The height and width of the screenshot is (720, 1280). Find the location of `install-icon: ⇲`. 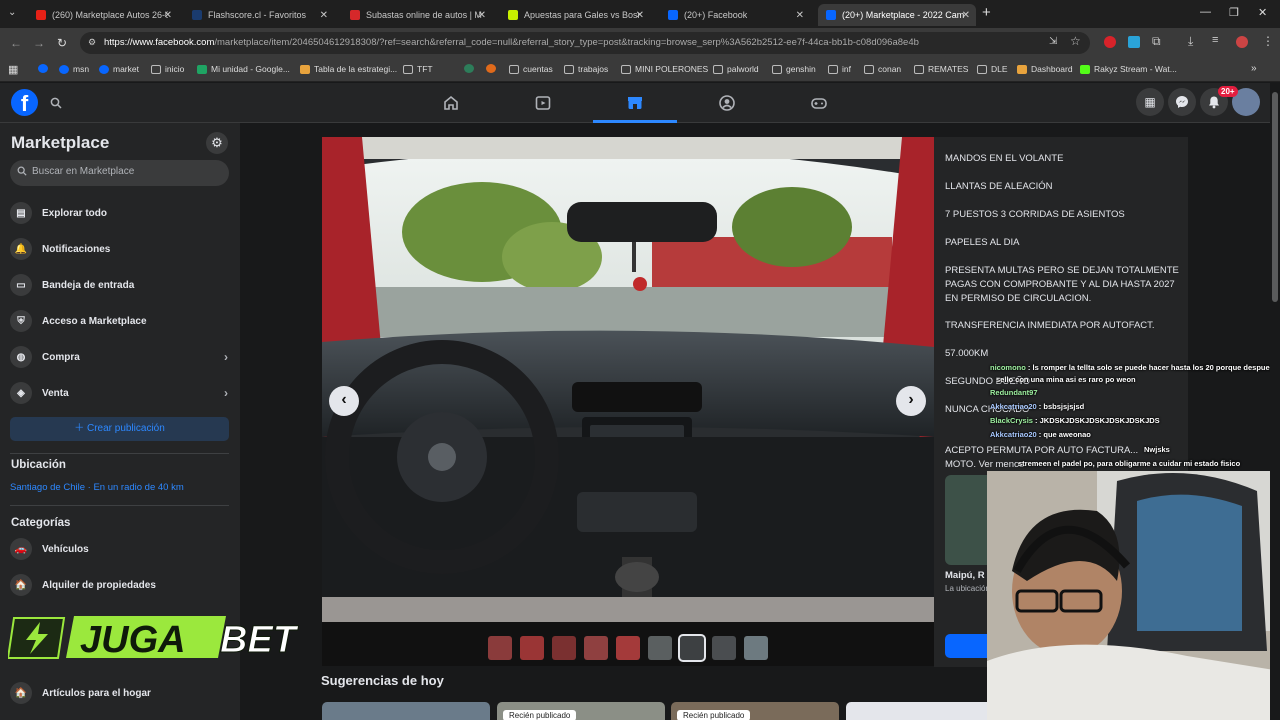

install-icon: ⇲ is located at coordinates (1053, 41).